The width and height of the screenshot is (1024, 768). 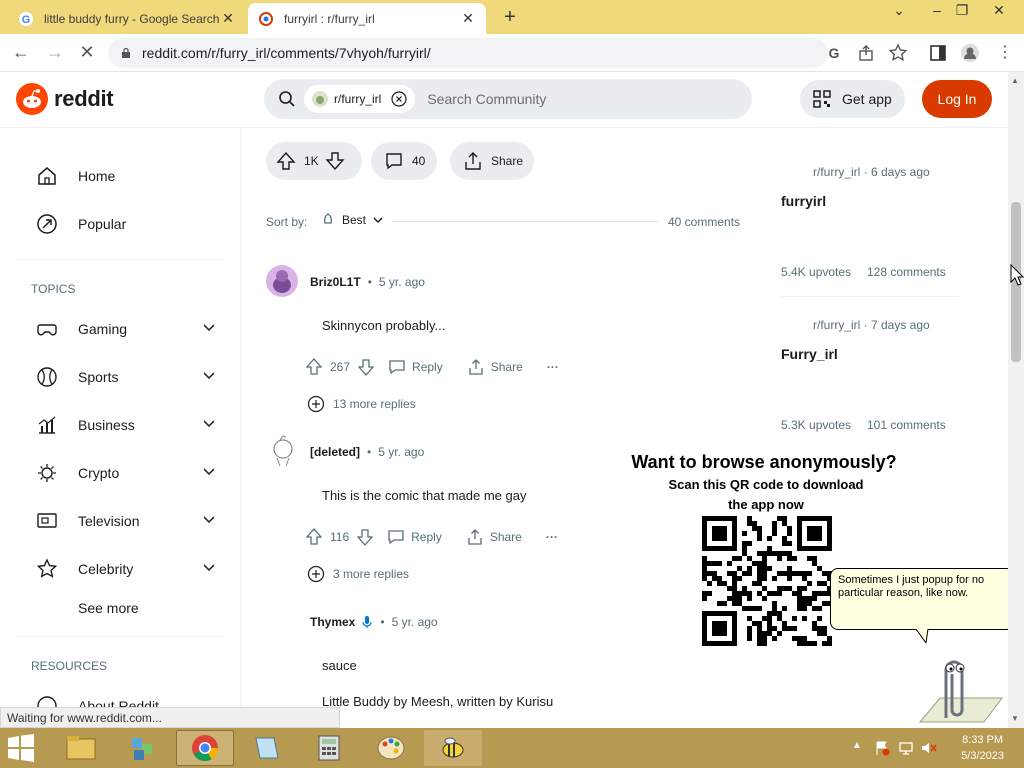 I want to click on related-post-title: Furry_irl, so click(x=809, y=354).